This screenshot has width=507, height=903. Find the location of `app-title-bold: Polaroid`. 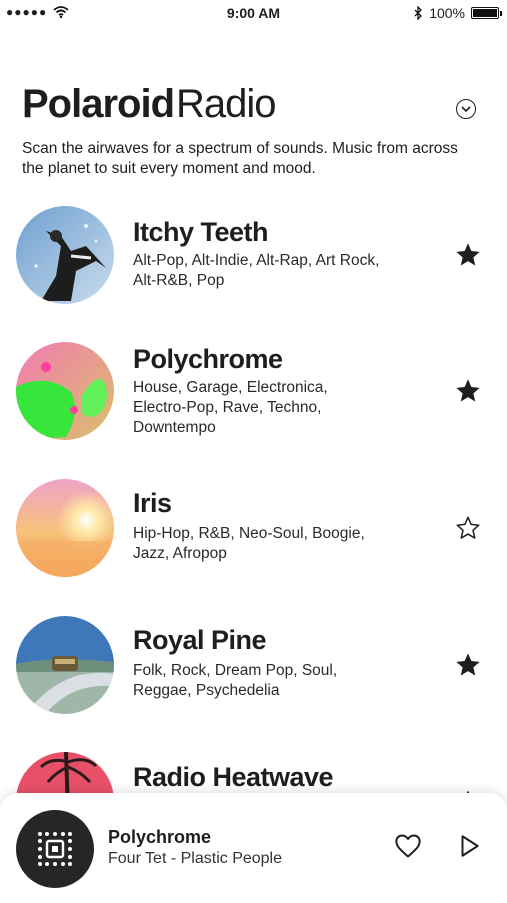

app-title-bold: Polaroid is located at coordinates (98, 104).